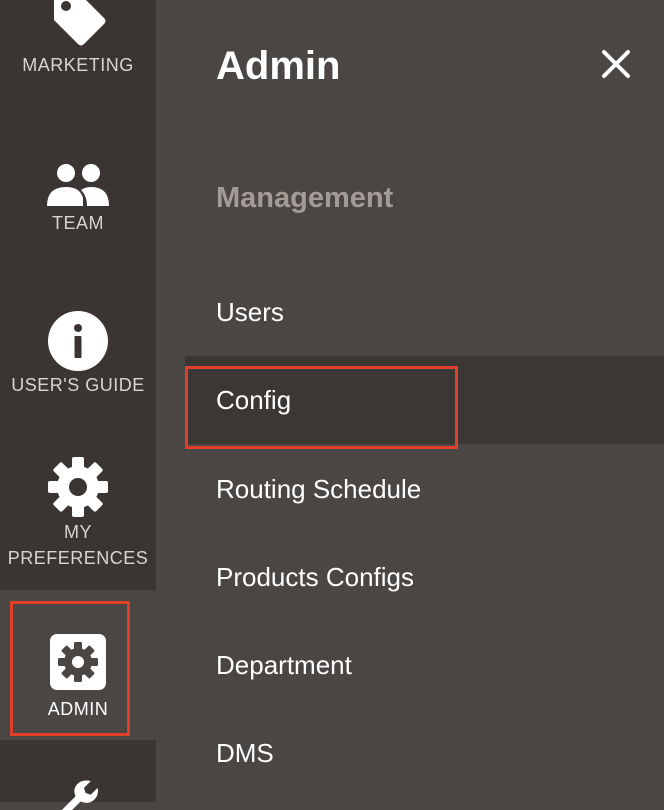 The height and width of the screenshot is (810, 664). Describe the element at coordinates (78, 212) in the screenshot. I see `sidebar-item-team: TEAM` at that location.